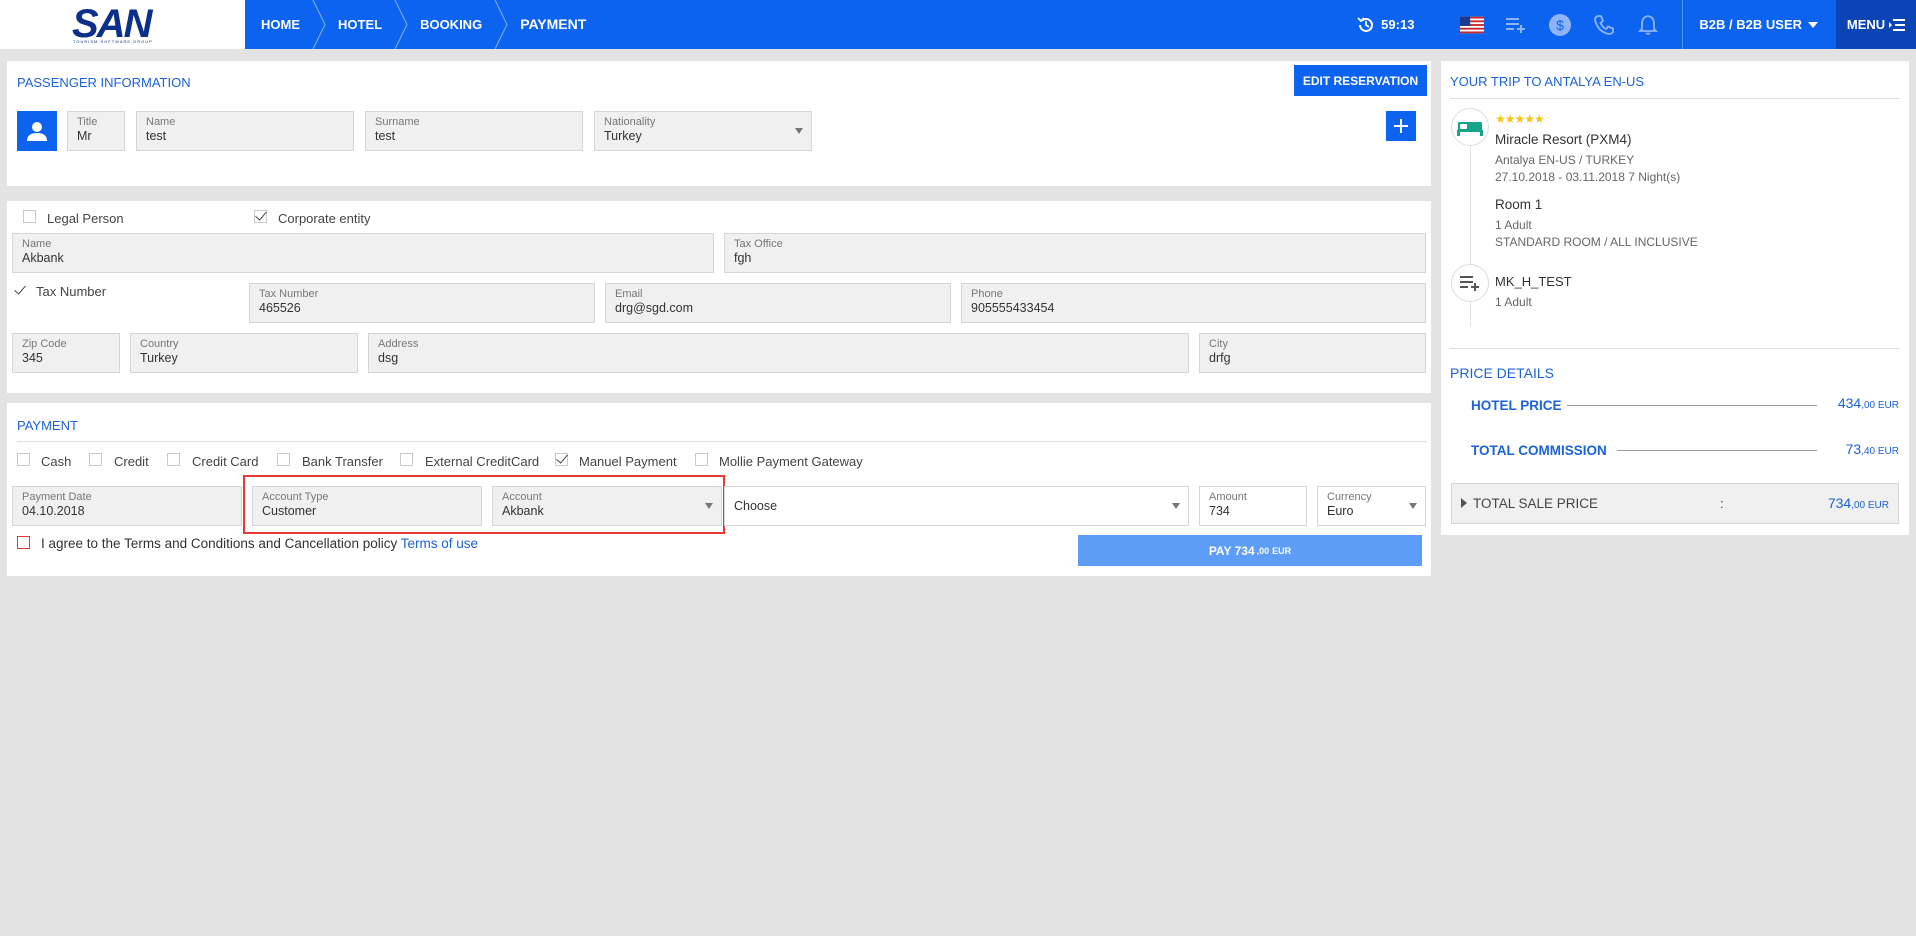 Image resolution: width=1916 pixels, height=936 pixels. What do you see at coordinates (1675, 98) in the screenshot?
I see `trip-divider` at bounding box center [1675, 98].